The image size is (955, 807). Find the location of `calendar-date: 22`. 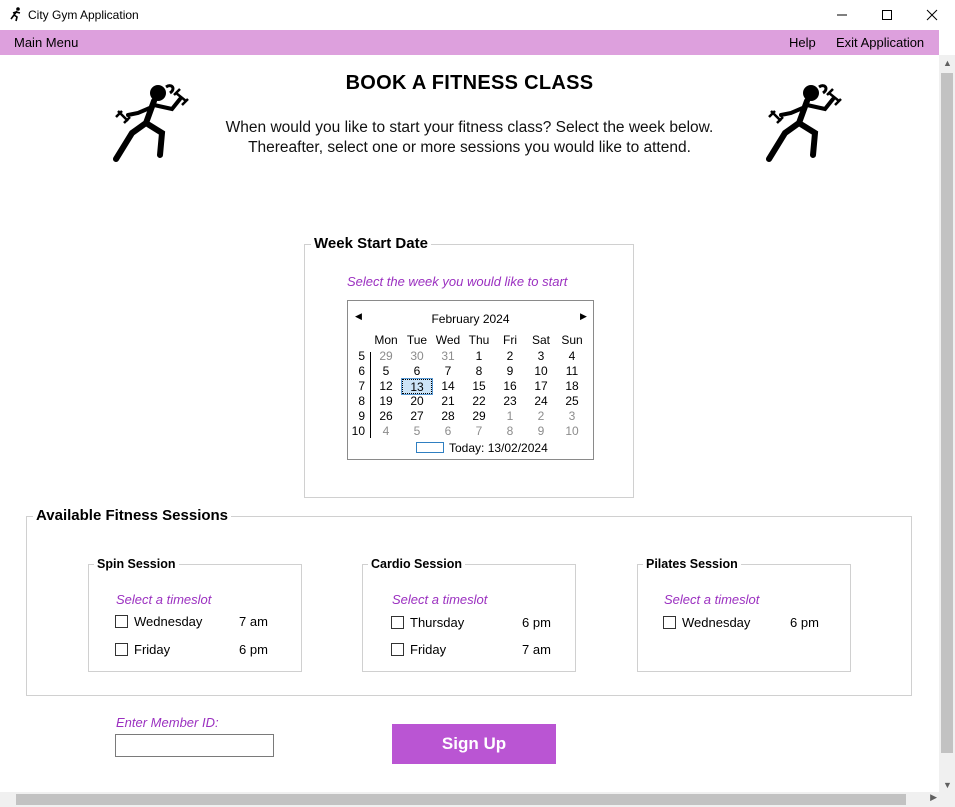

calendar-date: 22 is located at coordinates (479, 401).